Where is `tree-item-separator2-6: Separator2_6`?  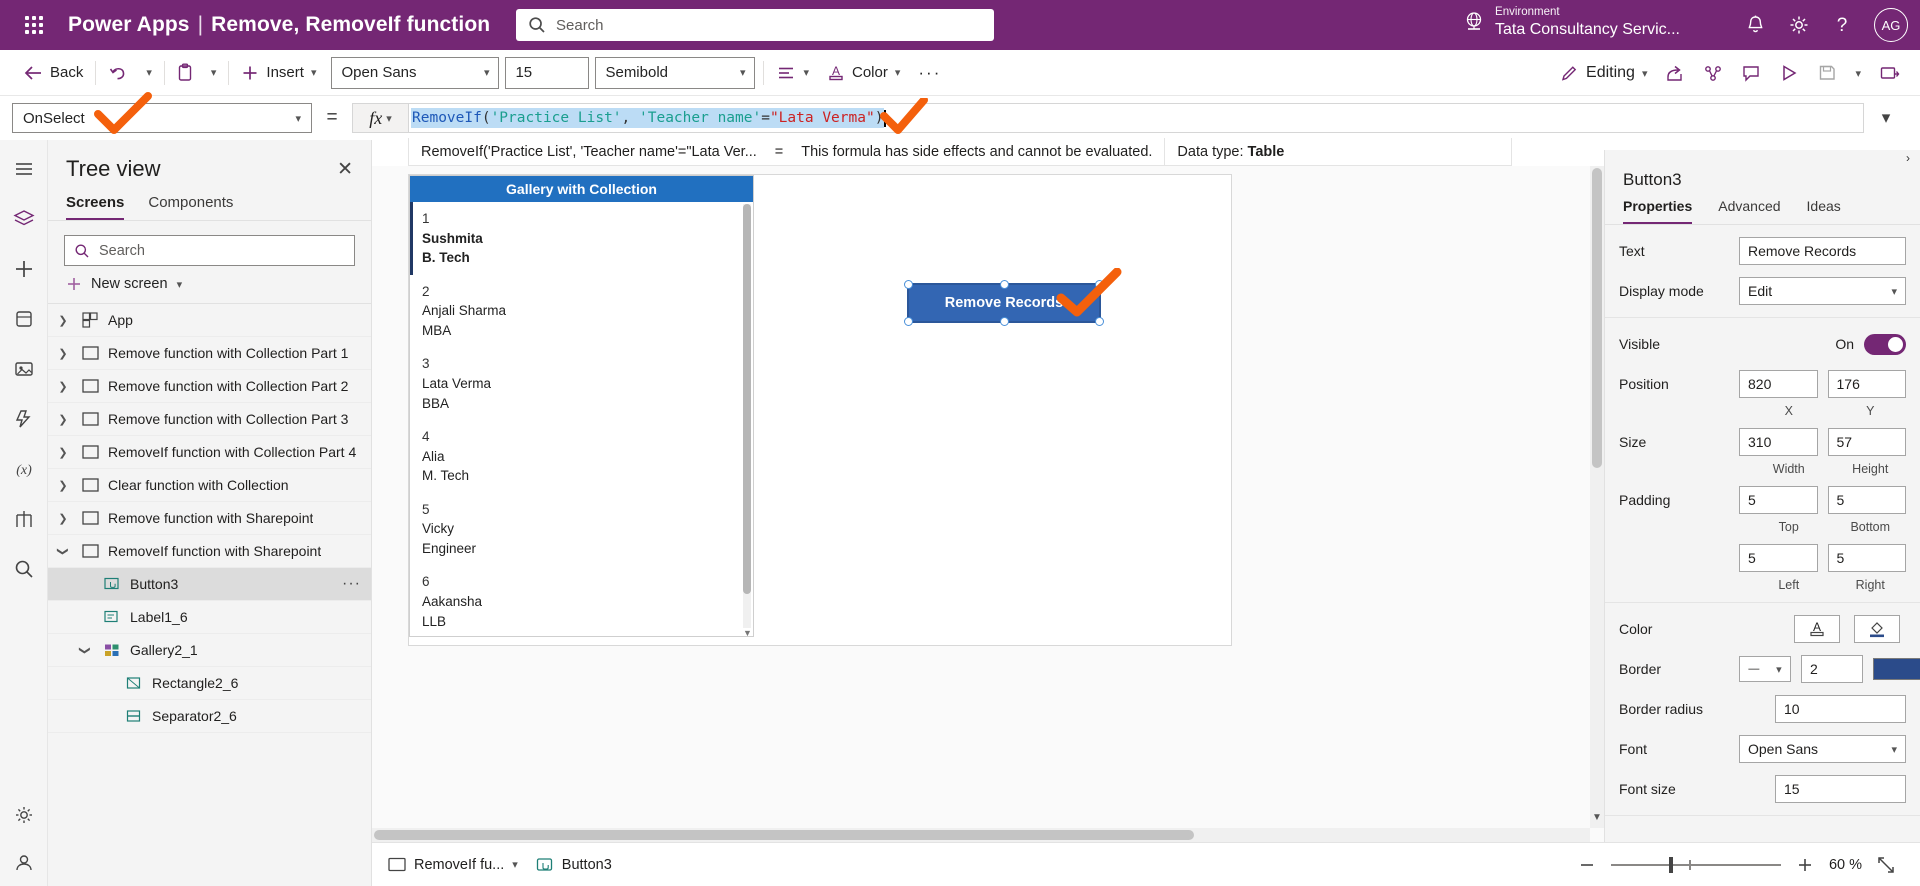
tree-item-separator2-6: Separator2_6 is located at coordinates (209, 716).